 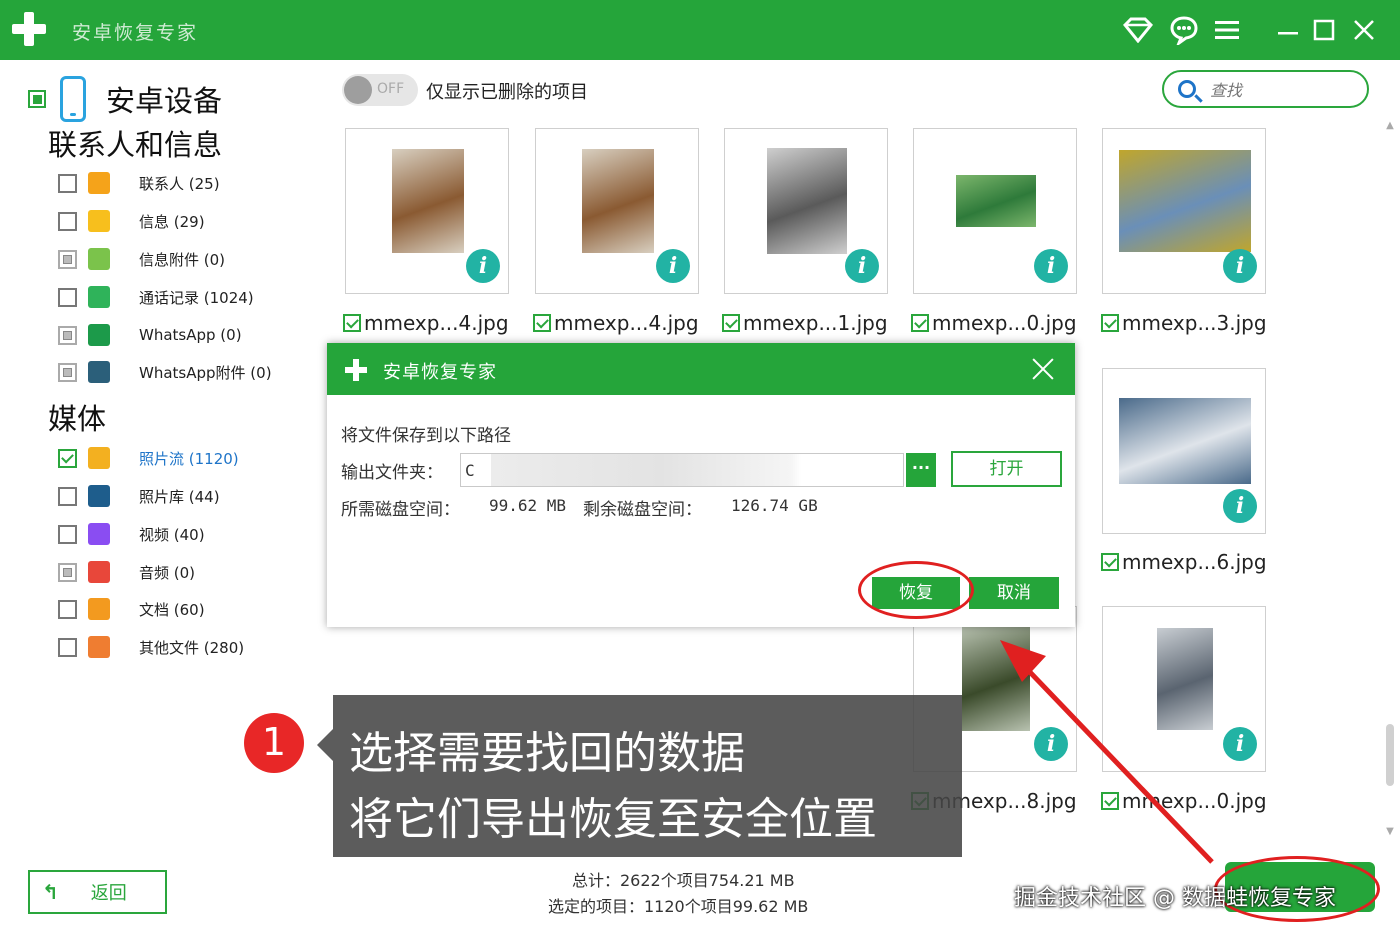 I want to click on scroll-thumb, so click(x=1390, y=755).